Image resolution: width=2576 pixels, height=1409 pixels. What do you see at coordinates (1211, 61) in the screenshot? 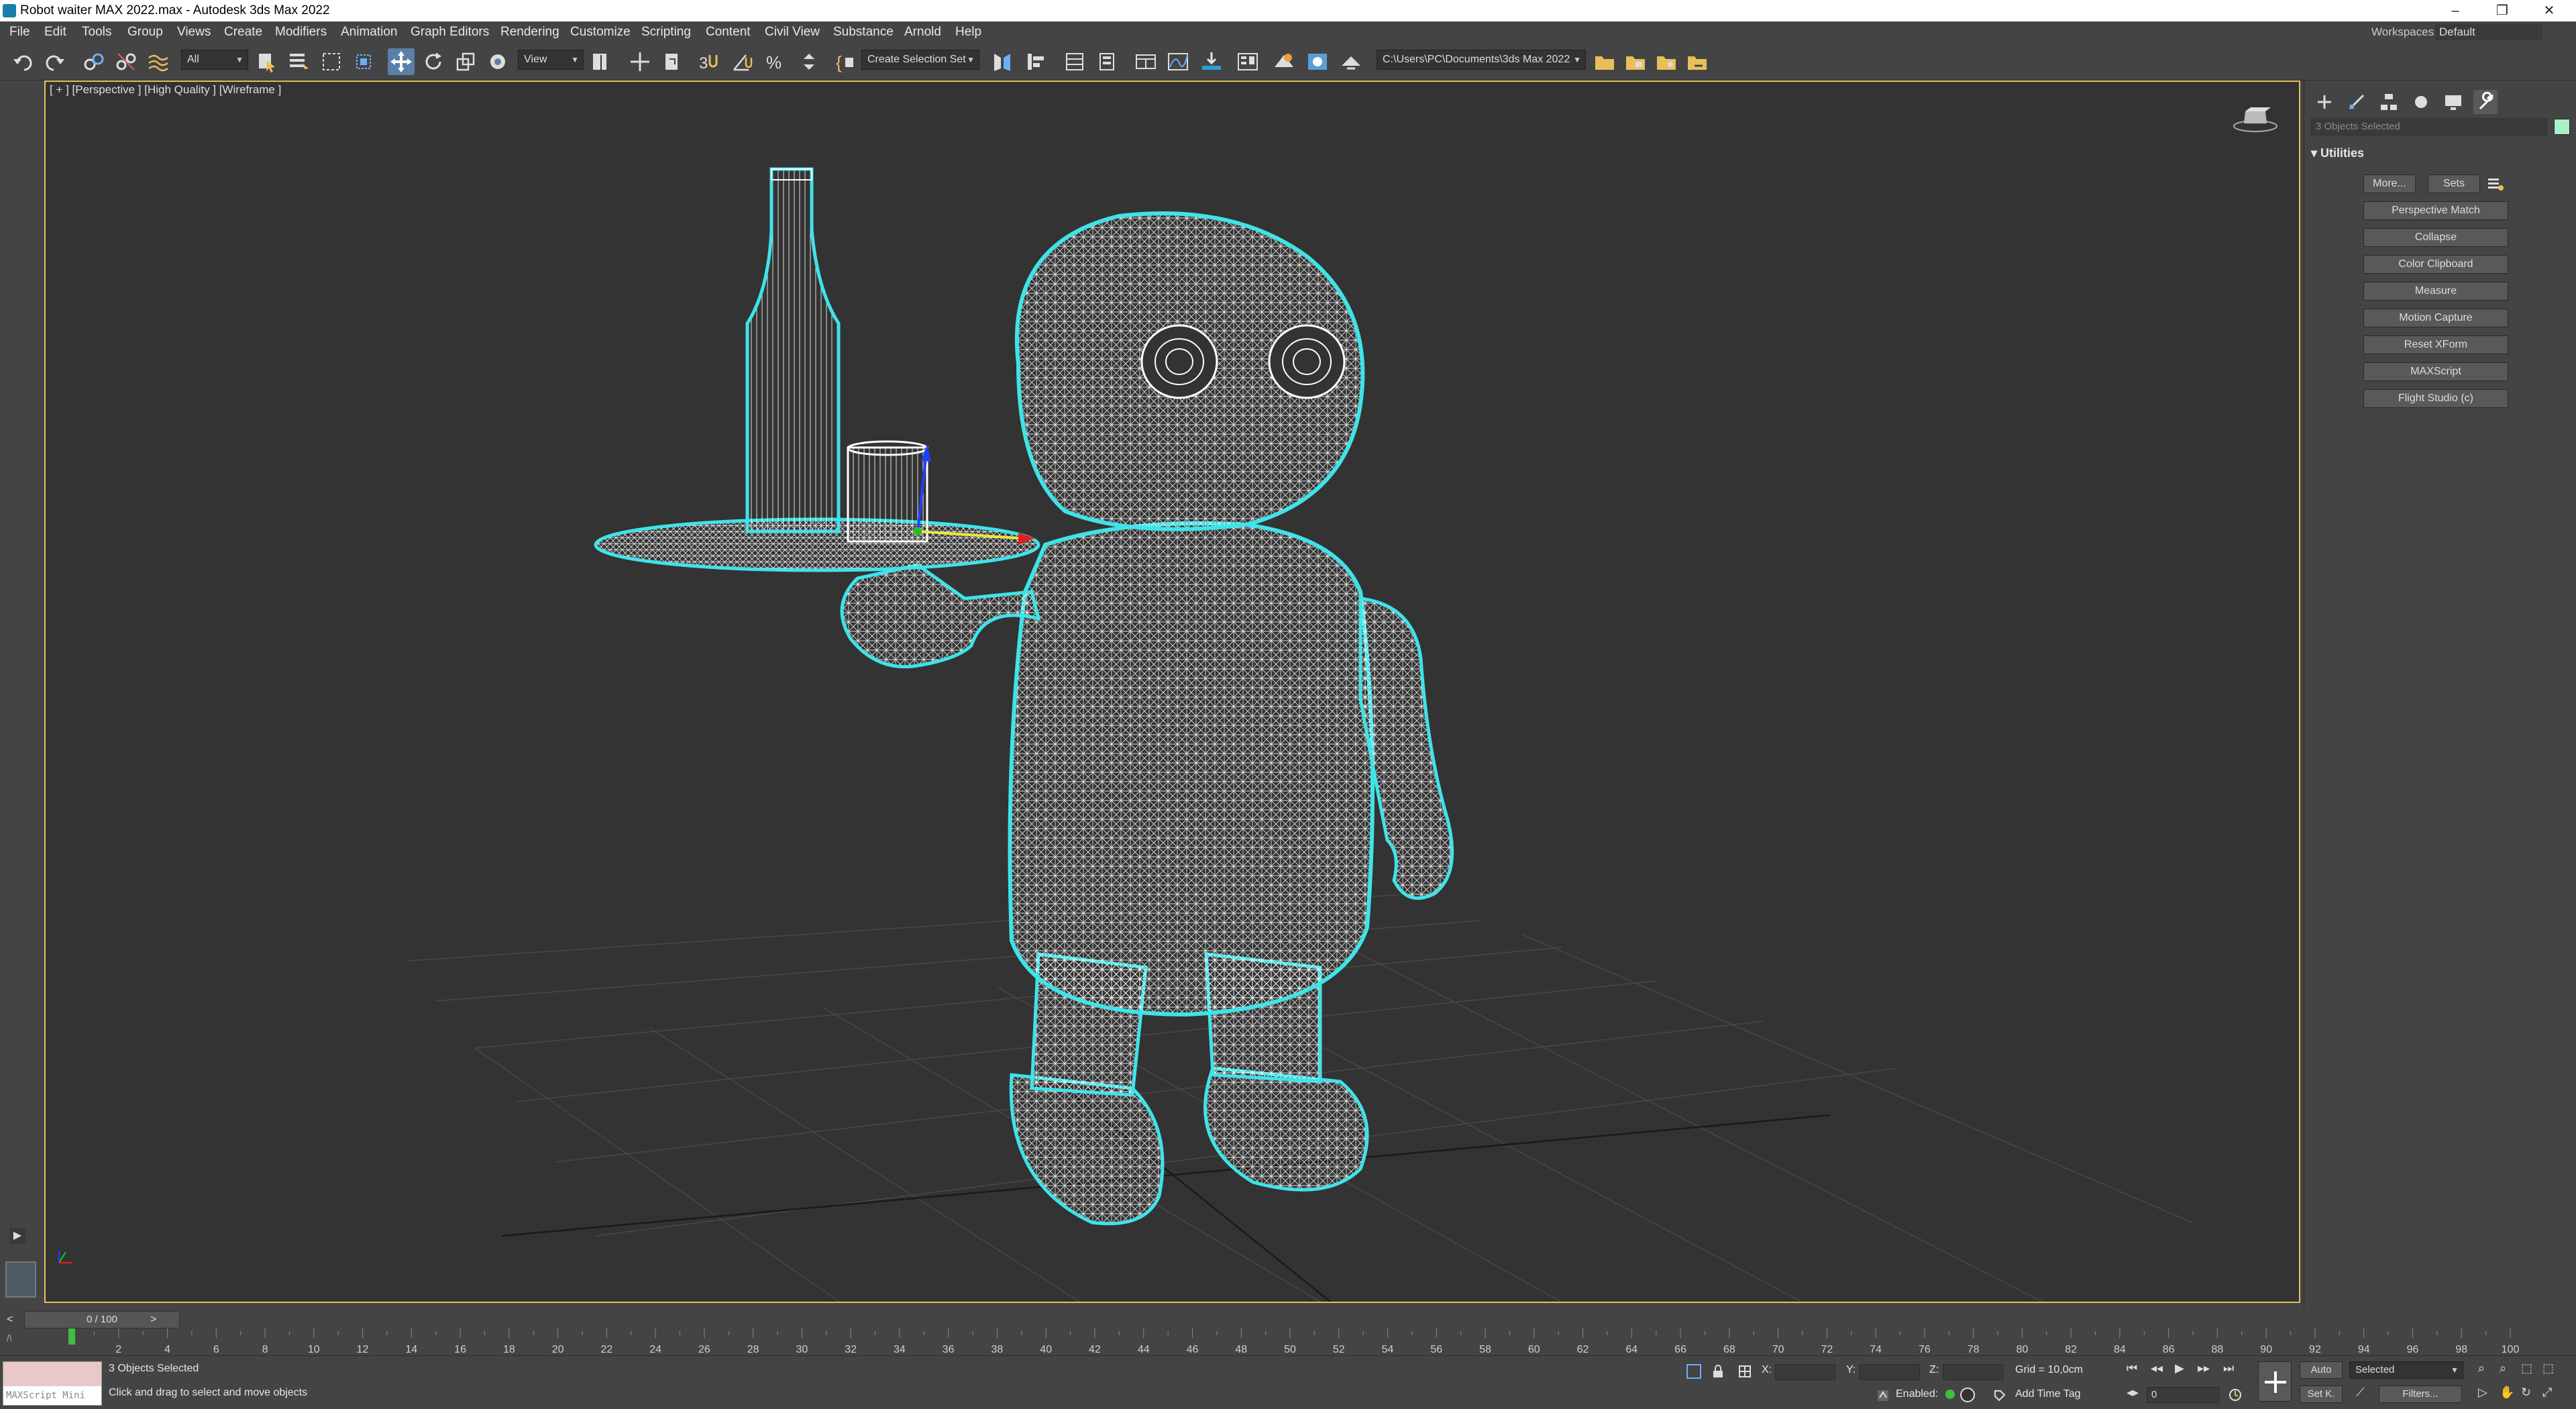
I see `schematic-view-icon` at bounding box center [1211, 61].